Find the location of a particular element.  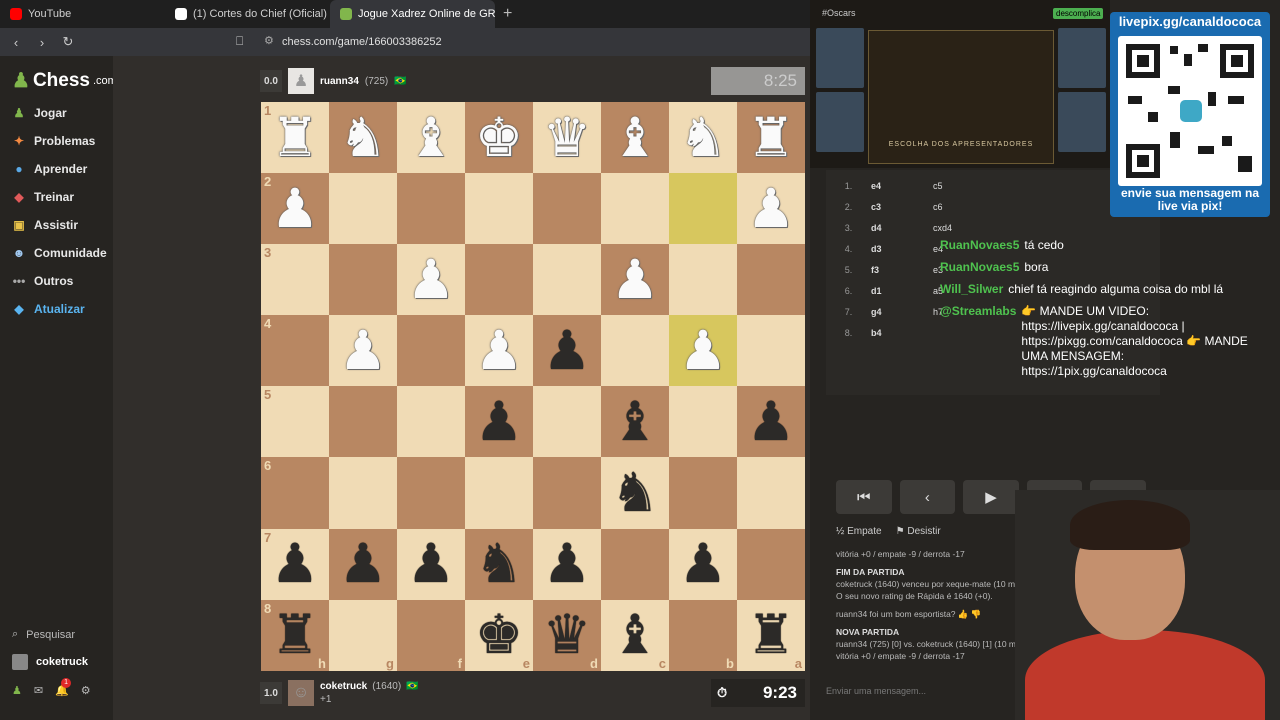

board-square: 2 ♟ is located at coordinates (295, 209).